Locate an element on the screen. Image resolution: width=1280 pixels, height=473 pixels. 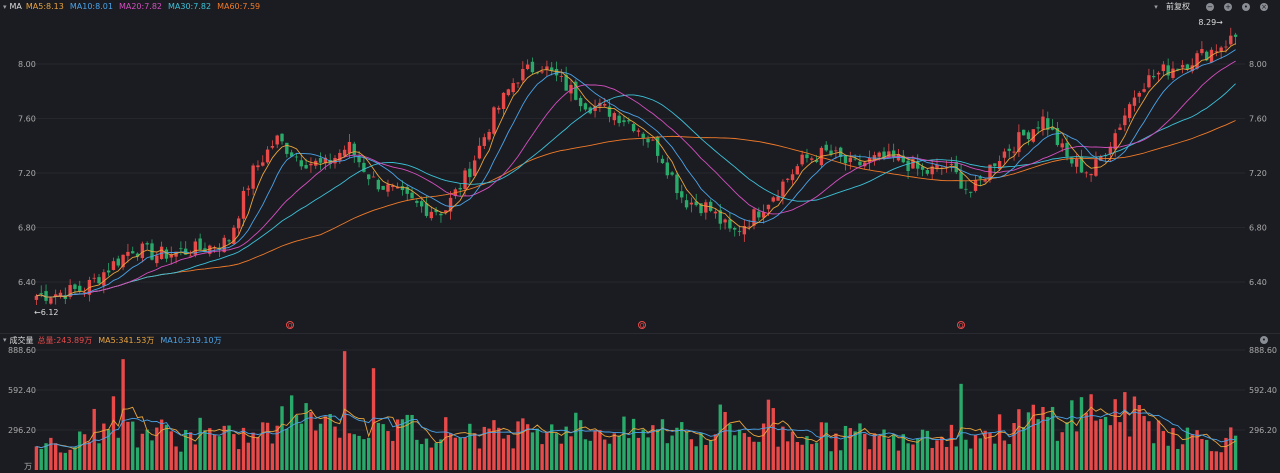
volume-settings-icon: • is located at coordinates (1264, 340).